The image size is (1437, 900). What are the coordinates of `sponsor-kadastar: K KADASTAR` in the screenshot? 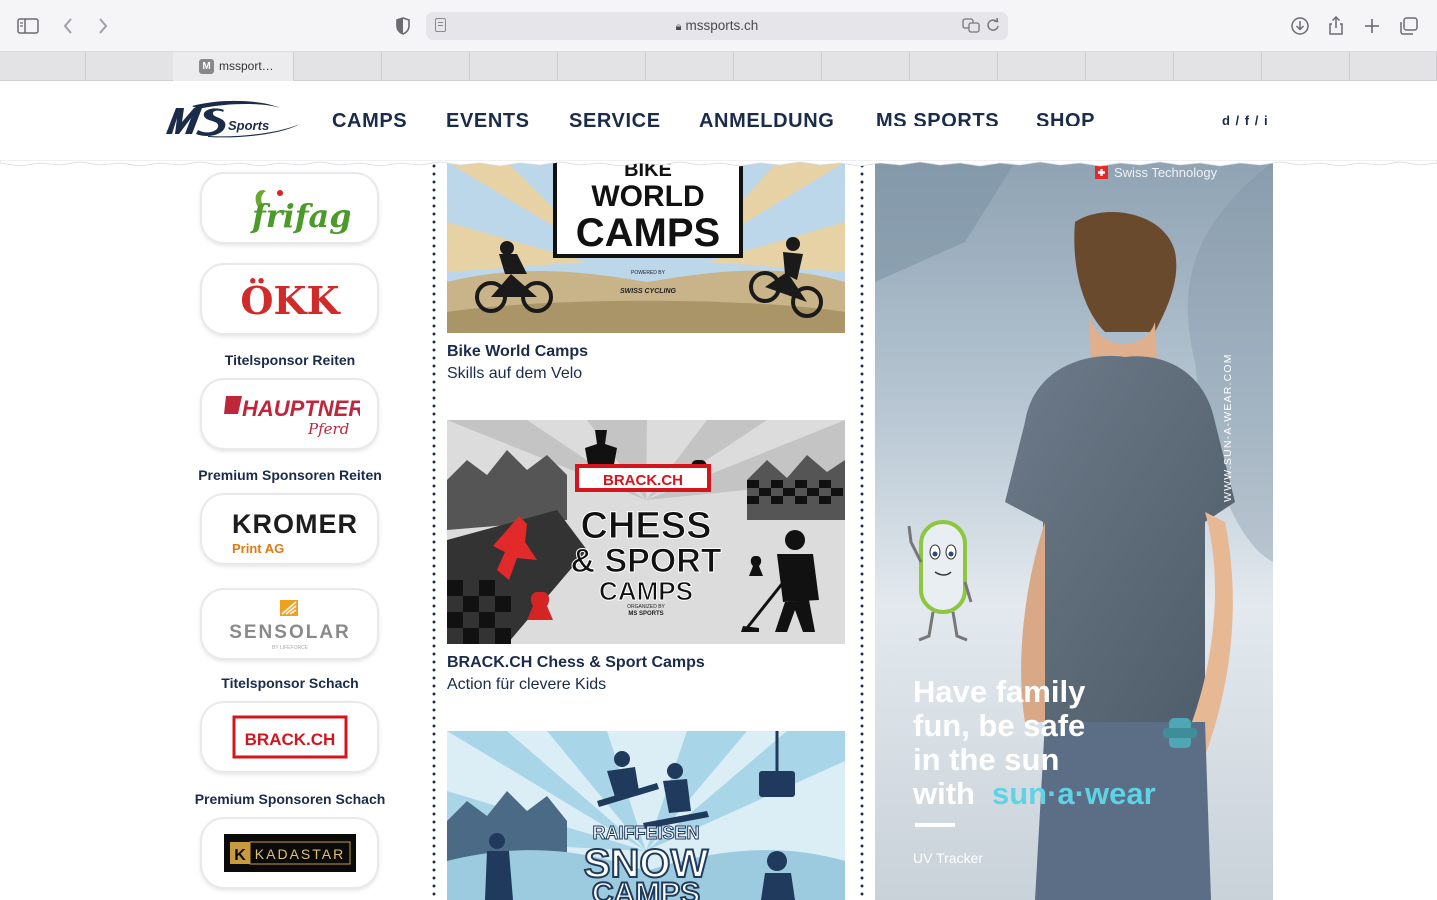 It's located at (289, 853).